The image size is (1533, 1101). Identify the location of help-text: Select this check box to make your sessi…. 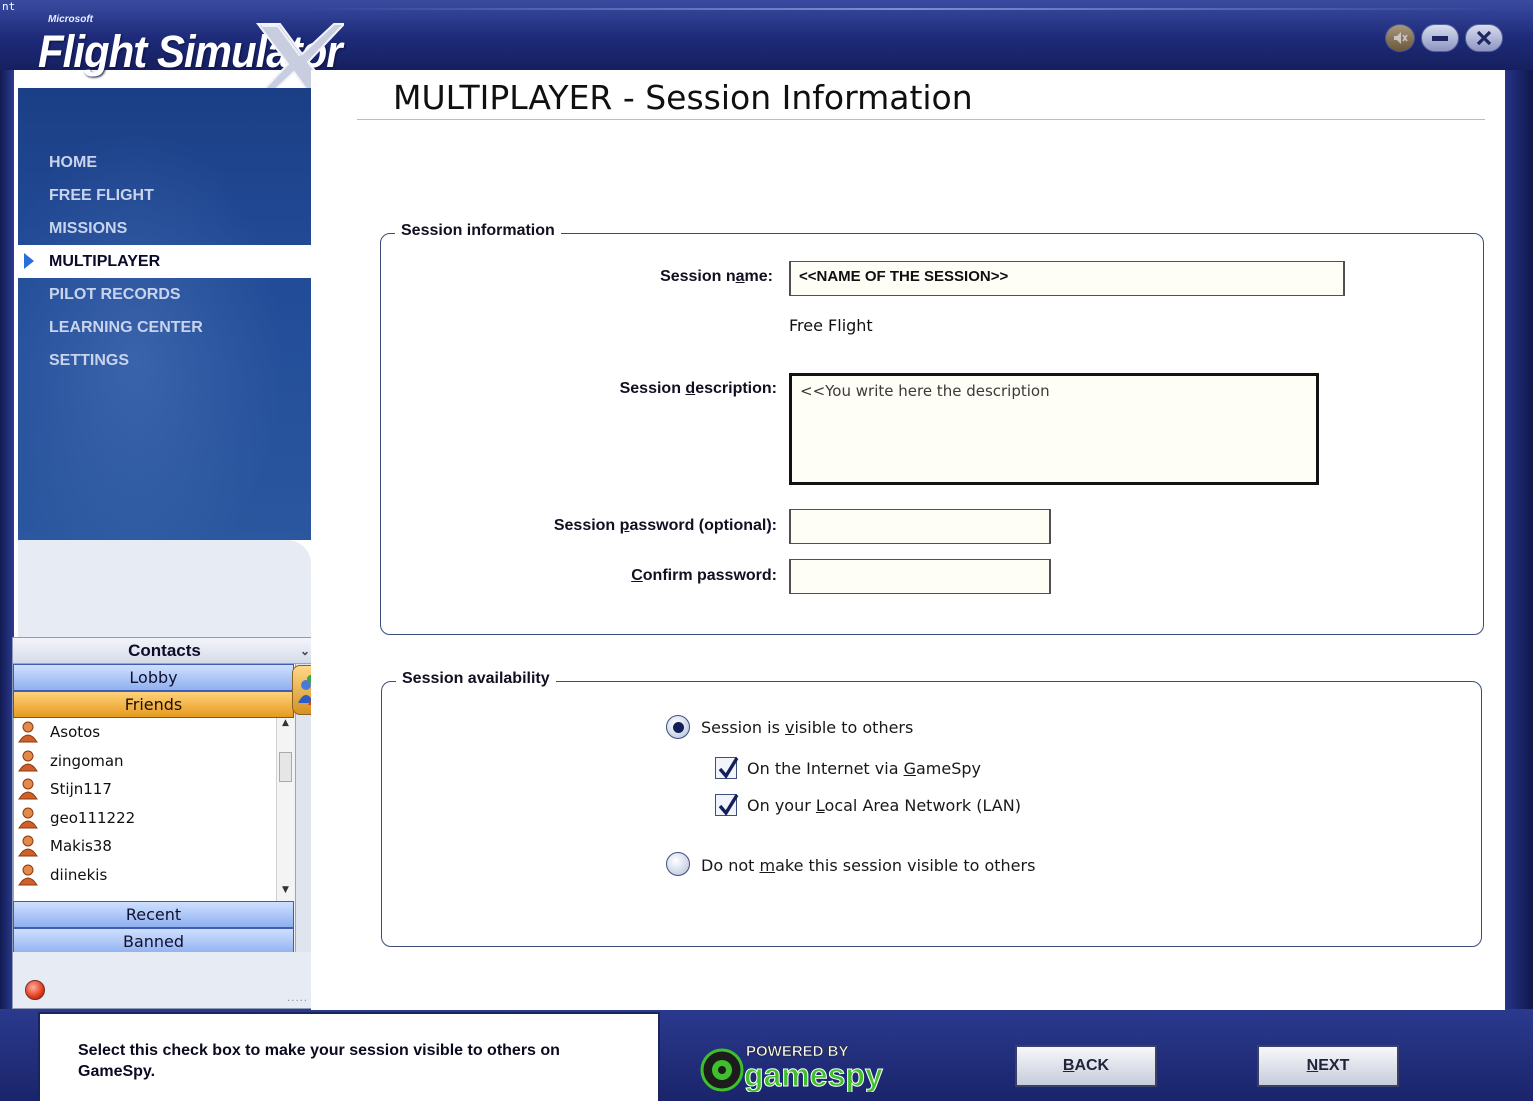
(319, 1061).